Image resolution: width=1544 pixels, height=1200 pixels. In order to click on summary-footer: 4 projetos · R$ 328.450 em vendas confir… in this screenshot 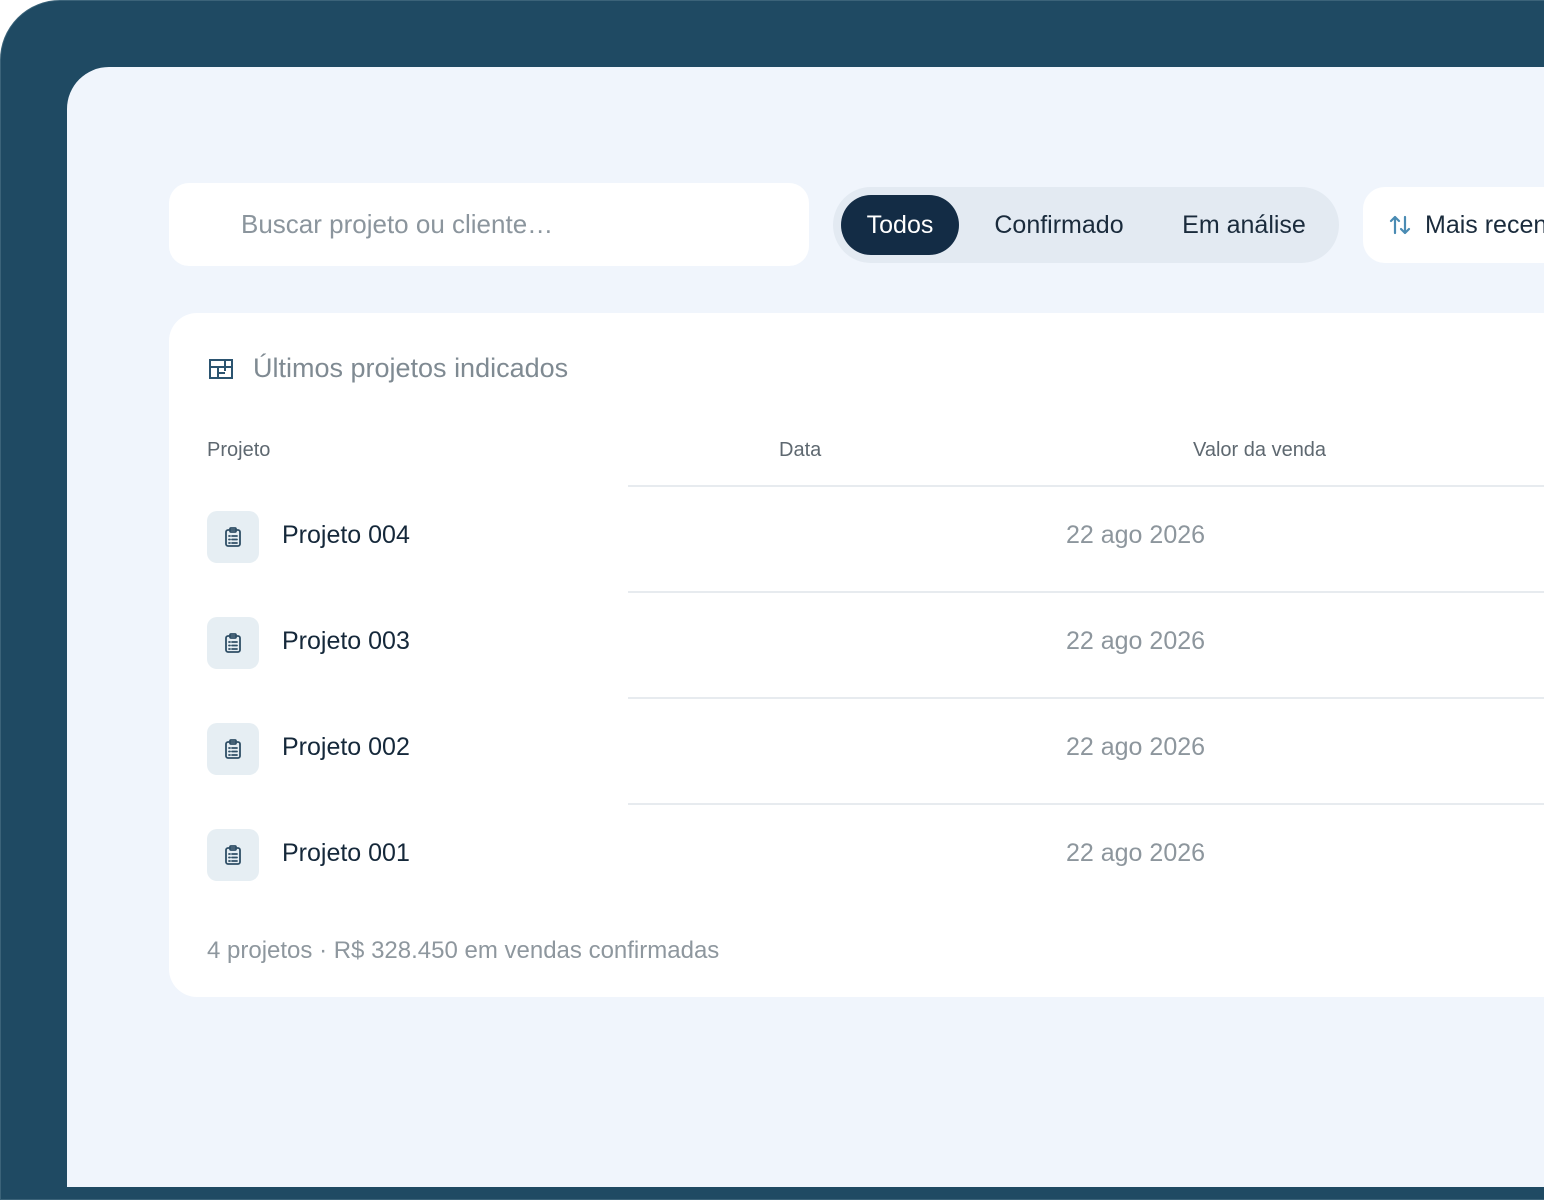, I will do `click(463, 950)`.